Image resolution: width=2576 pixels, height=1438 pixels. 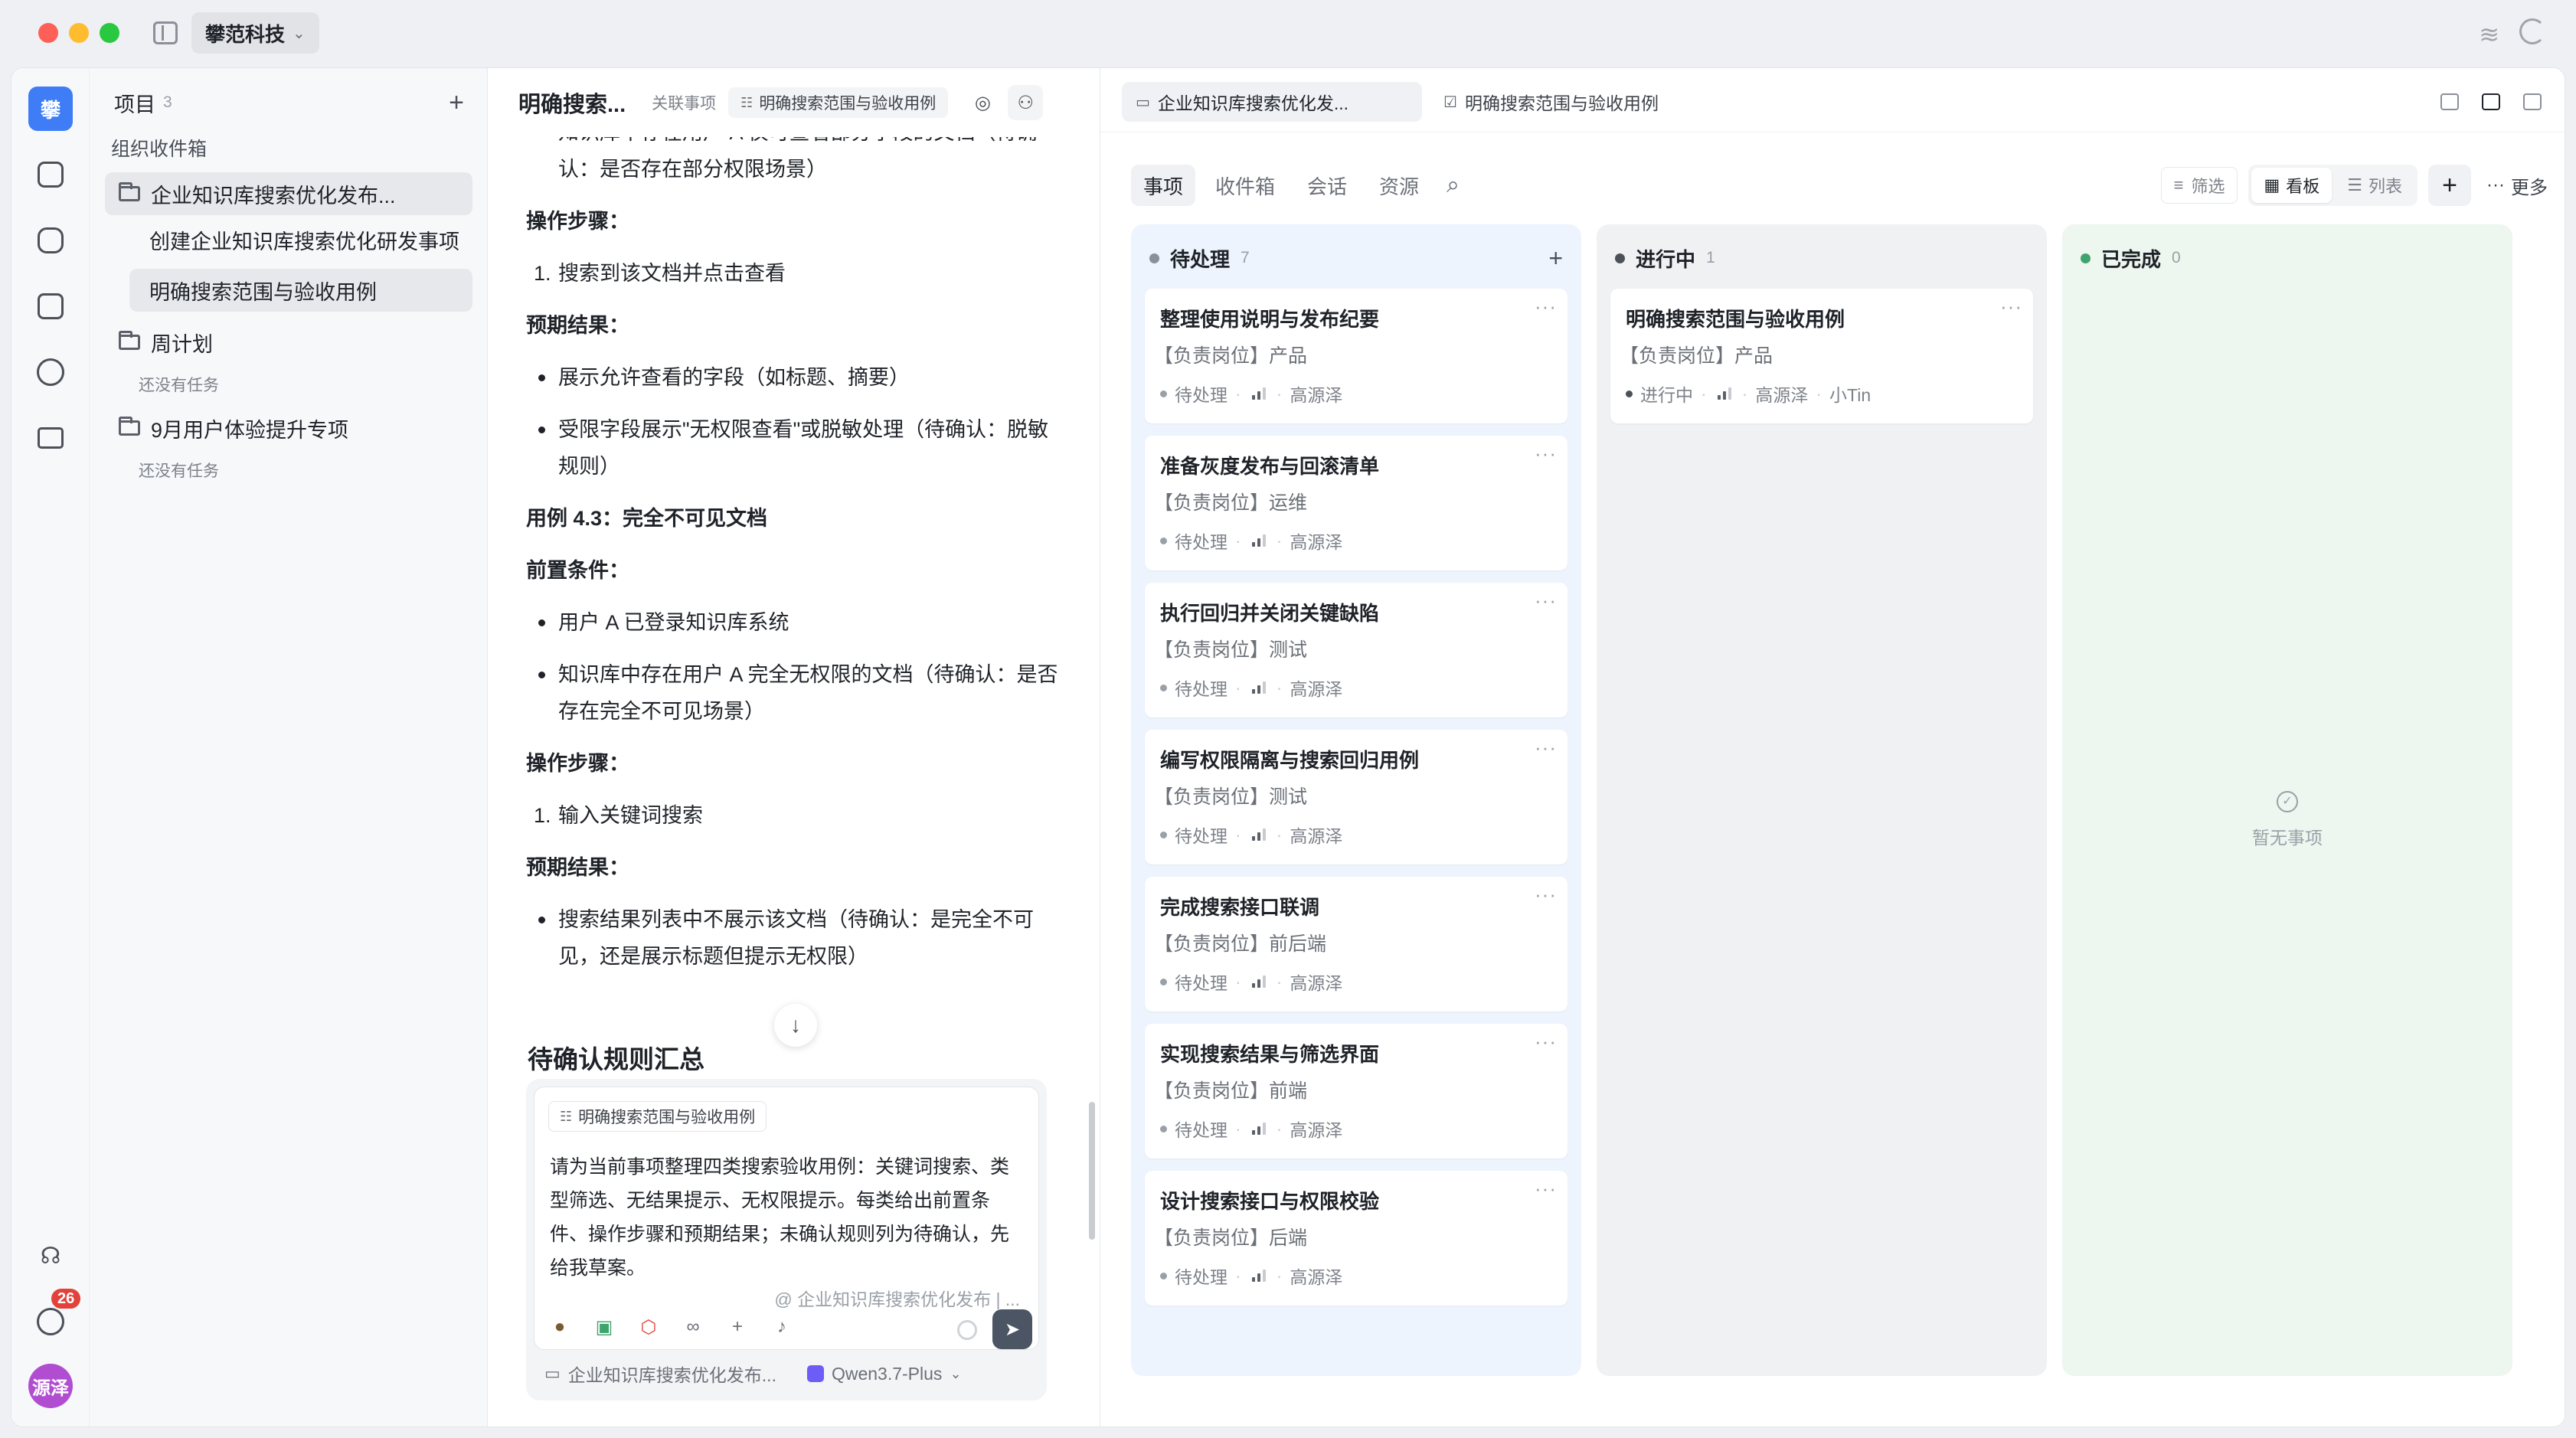 What do you see at coordinates (2489, 34) in the screenshot?
I see `wifi-icon: ≋` at bounding box center [2489, 34].